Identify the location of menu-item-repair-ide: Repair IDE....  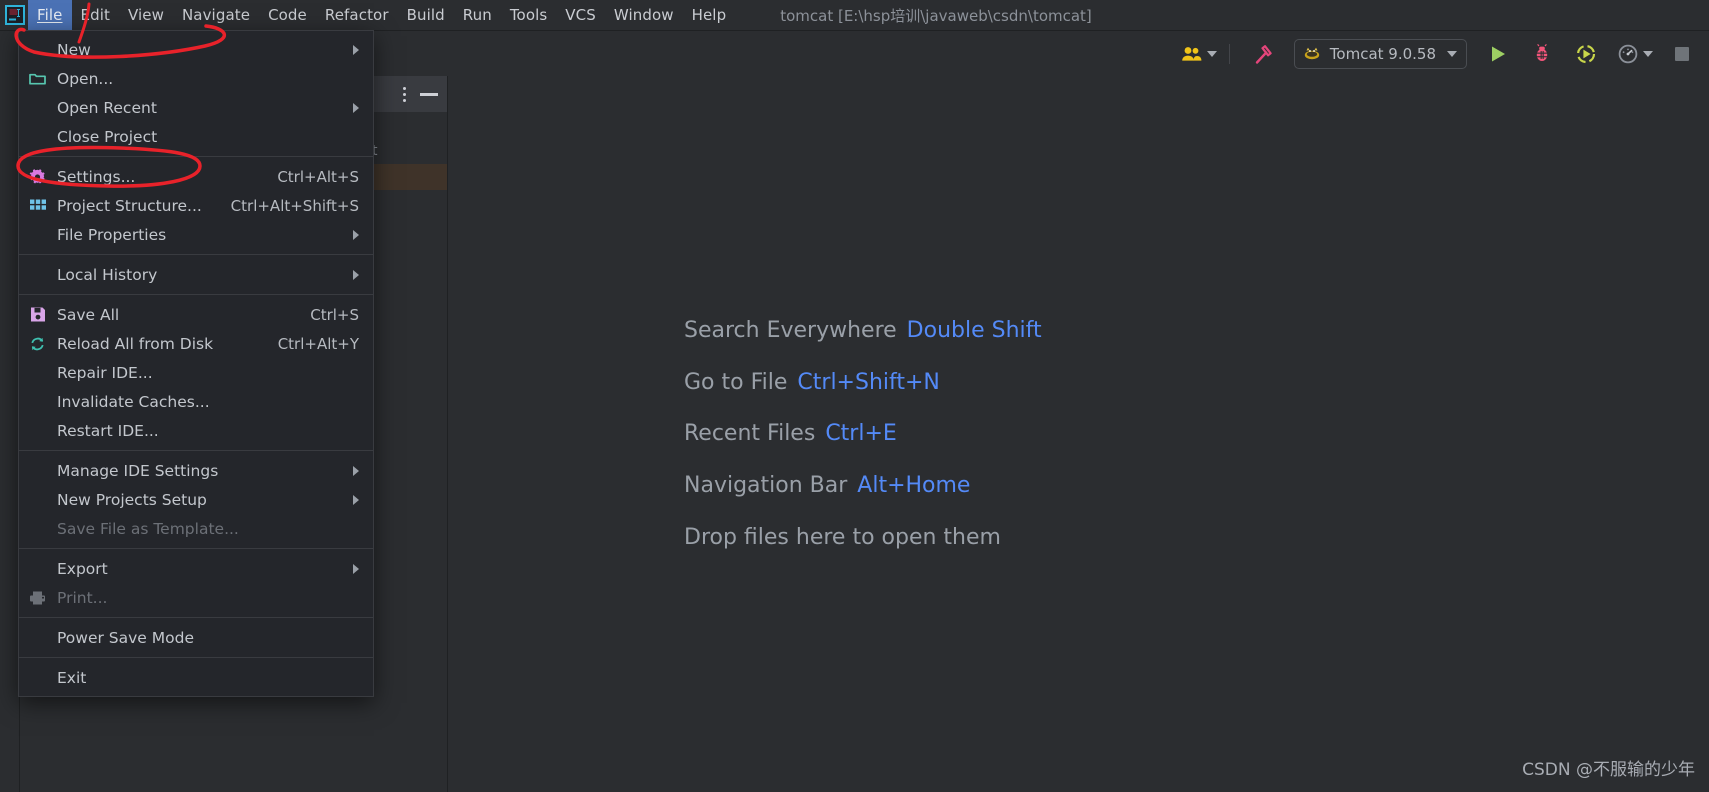
(196, 372).